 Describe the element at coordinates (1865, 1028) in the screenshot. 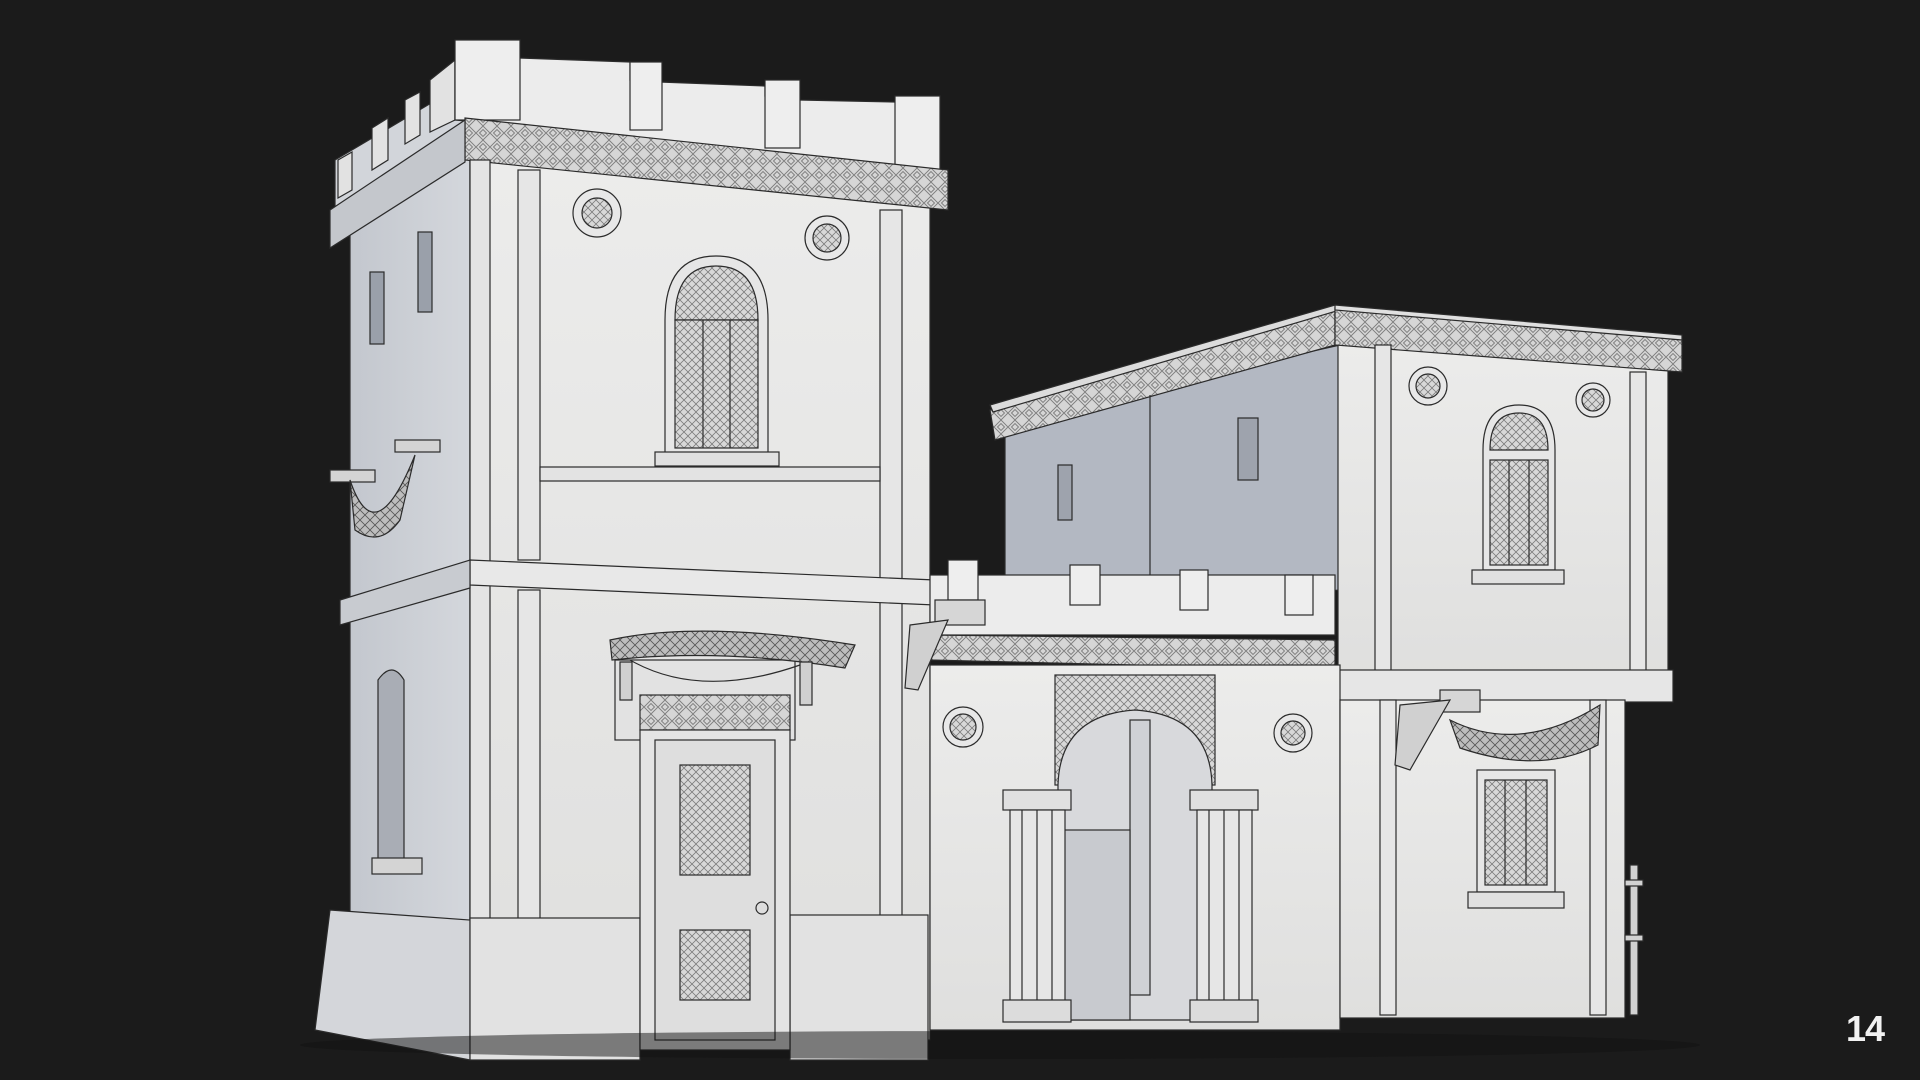

I see `page-number: 14` at that location.